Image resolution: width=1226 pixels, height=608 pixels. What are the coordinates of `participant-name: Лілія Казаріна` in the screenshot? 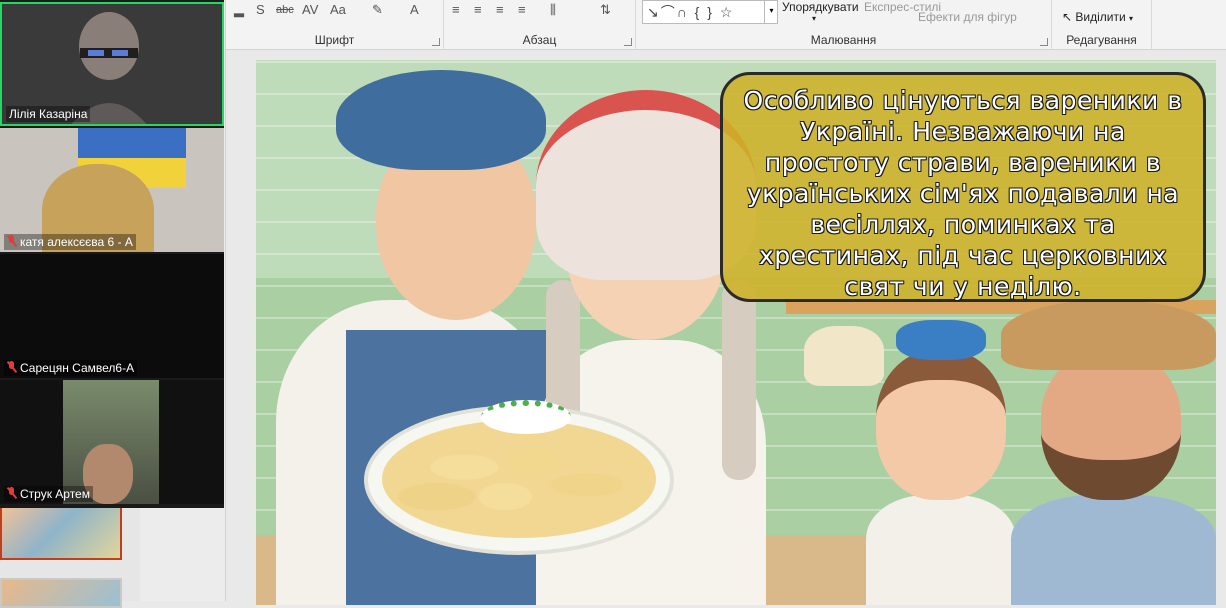 It's located at (48, 114).